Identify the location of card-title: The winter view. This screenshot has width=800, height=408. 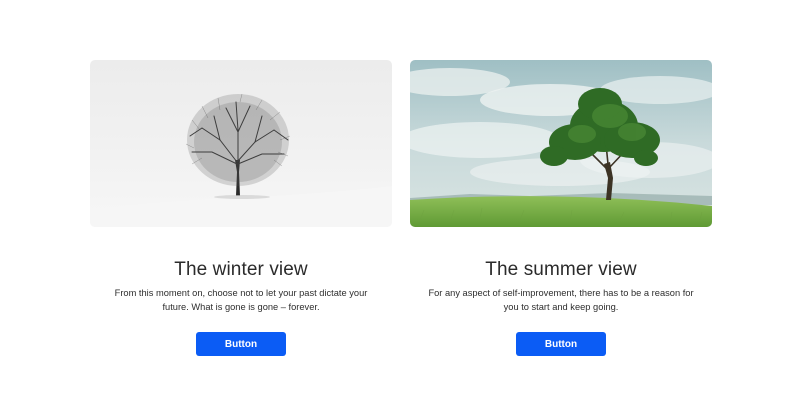
(241, 269).